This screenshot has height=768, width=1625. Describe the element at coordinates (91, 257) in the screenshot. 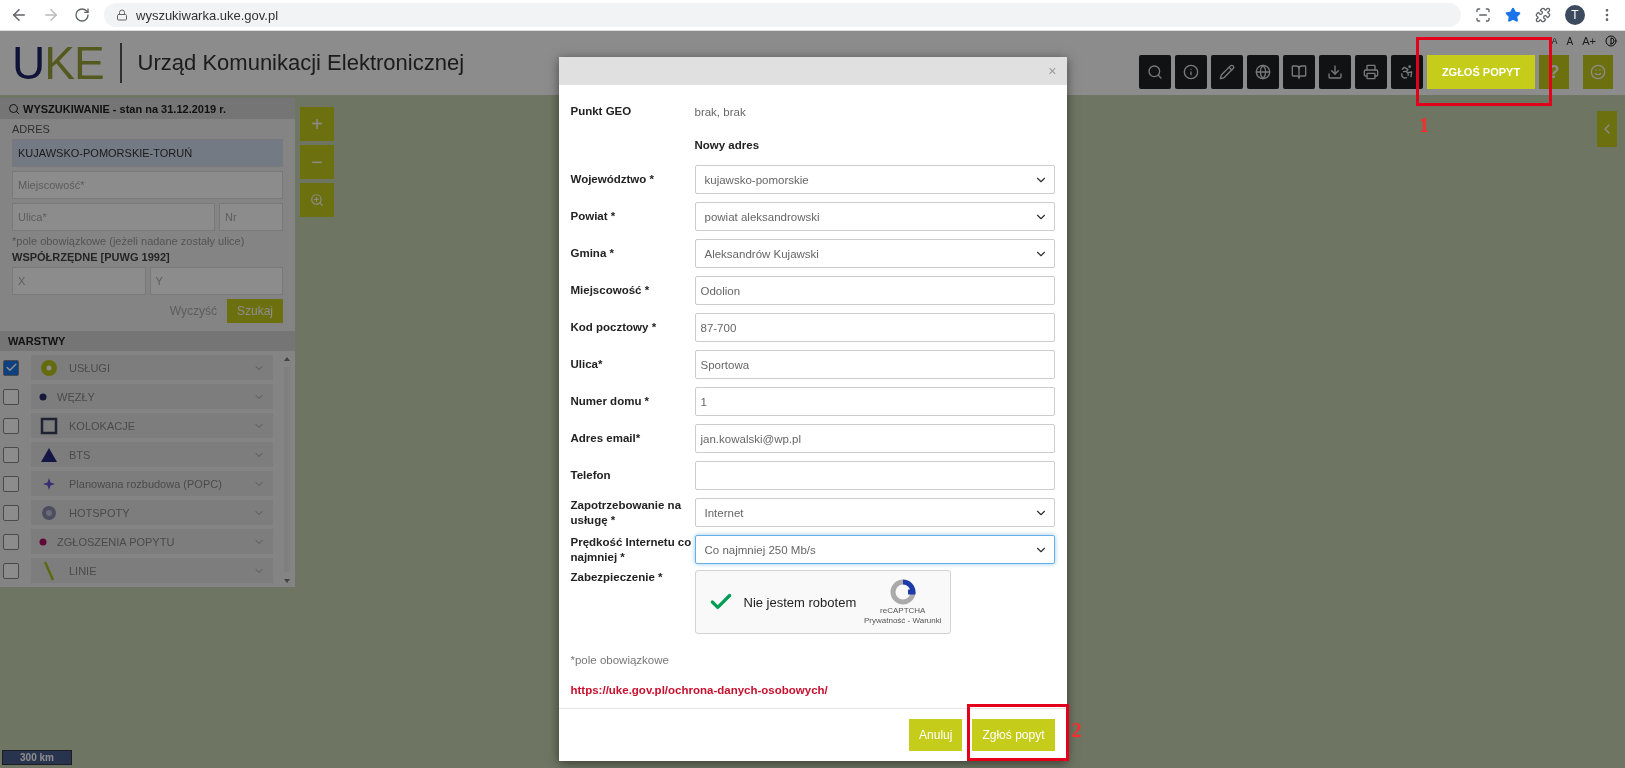

I see `section-label: WSPÓŁRZĘDNE [PUWG 1992]` at that location.